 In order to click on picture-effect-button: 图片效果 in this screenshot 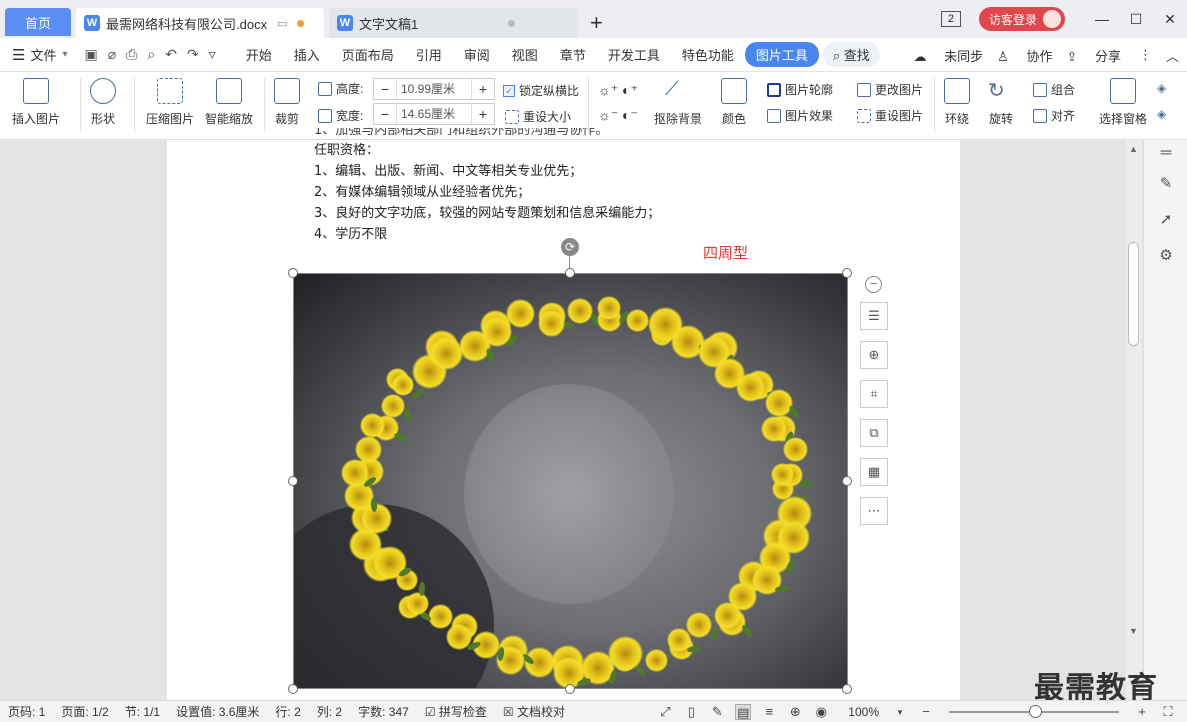, I will do `click(800, 115)`.